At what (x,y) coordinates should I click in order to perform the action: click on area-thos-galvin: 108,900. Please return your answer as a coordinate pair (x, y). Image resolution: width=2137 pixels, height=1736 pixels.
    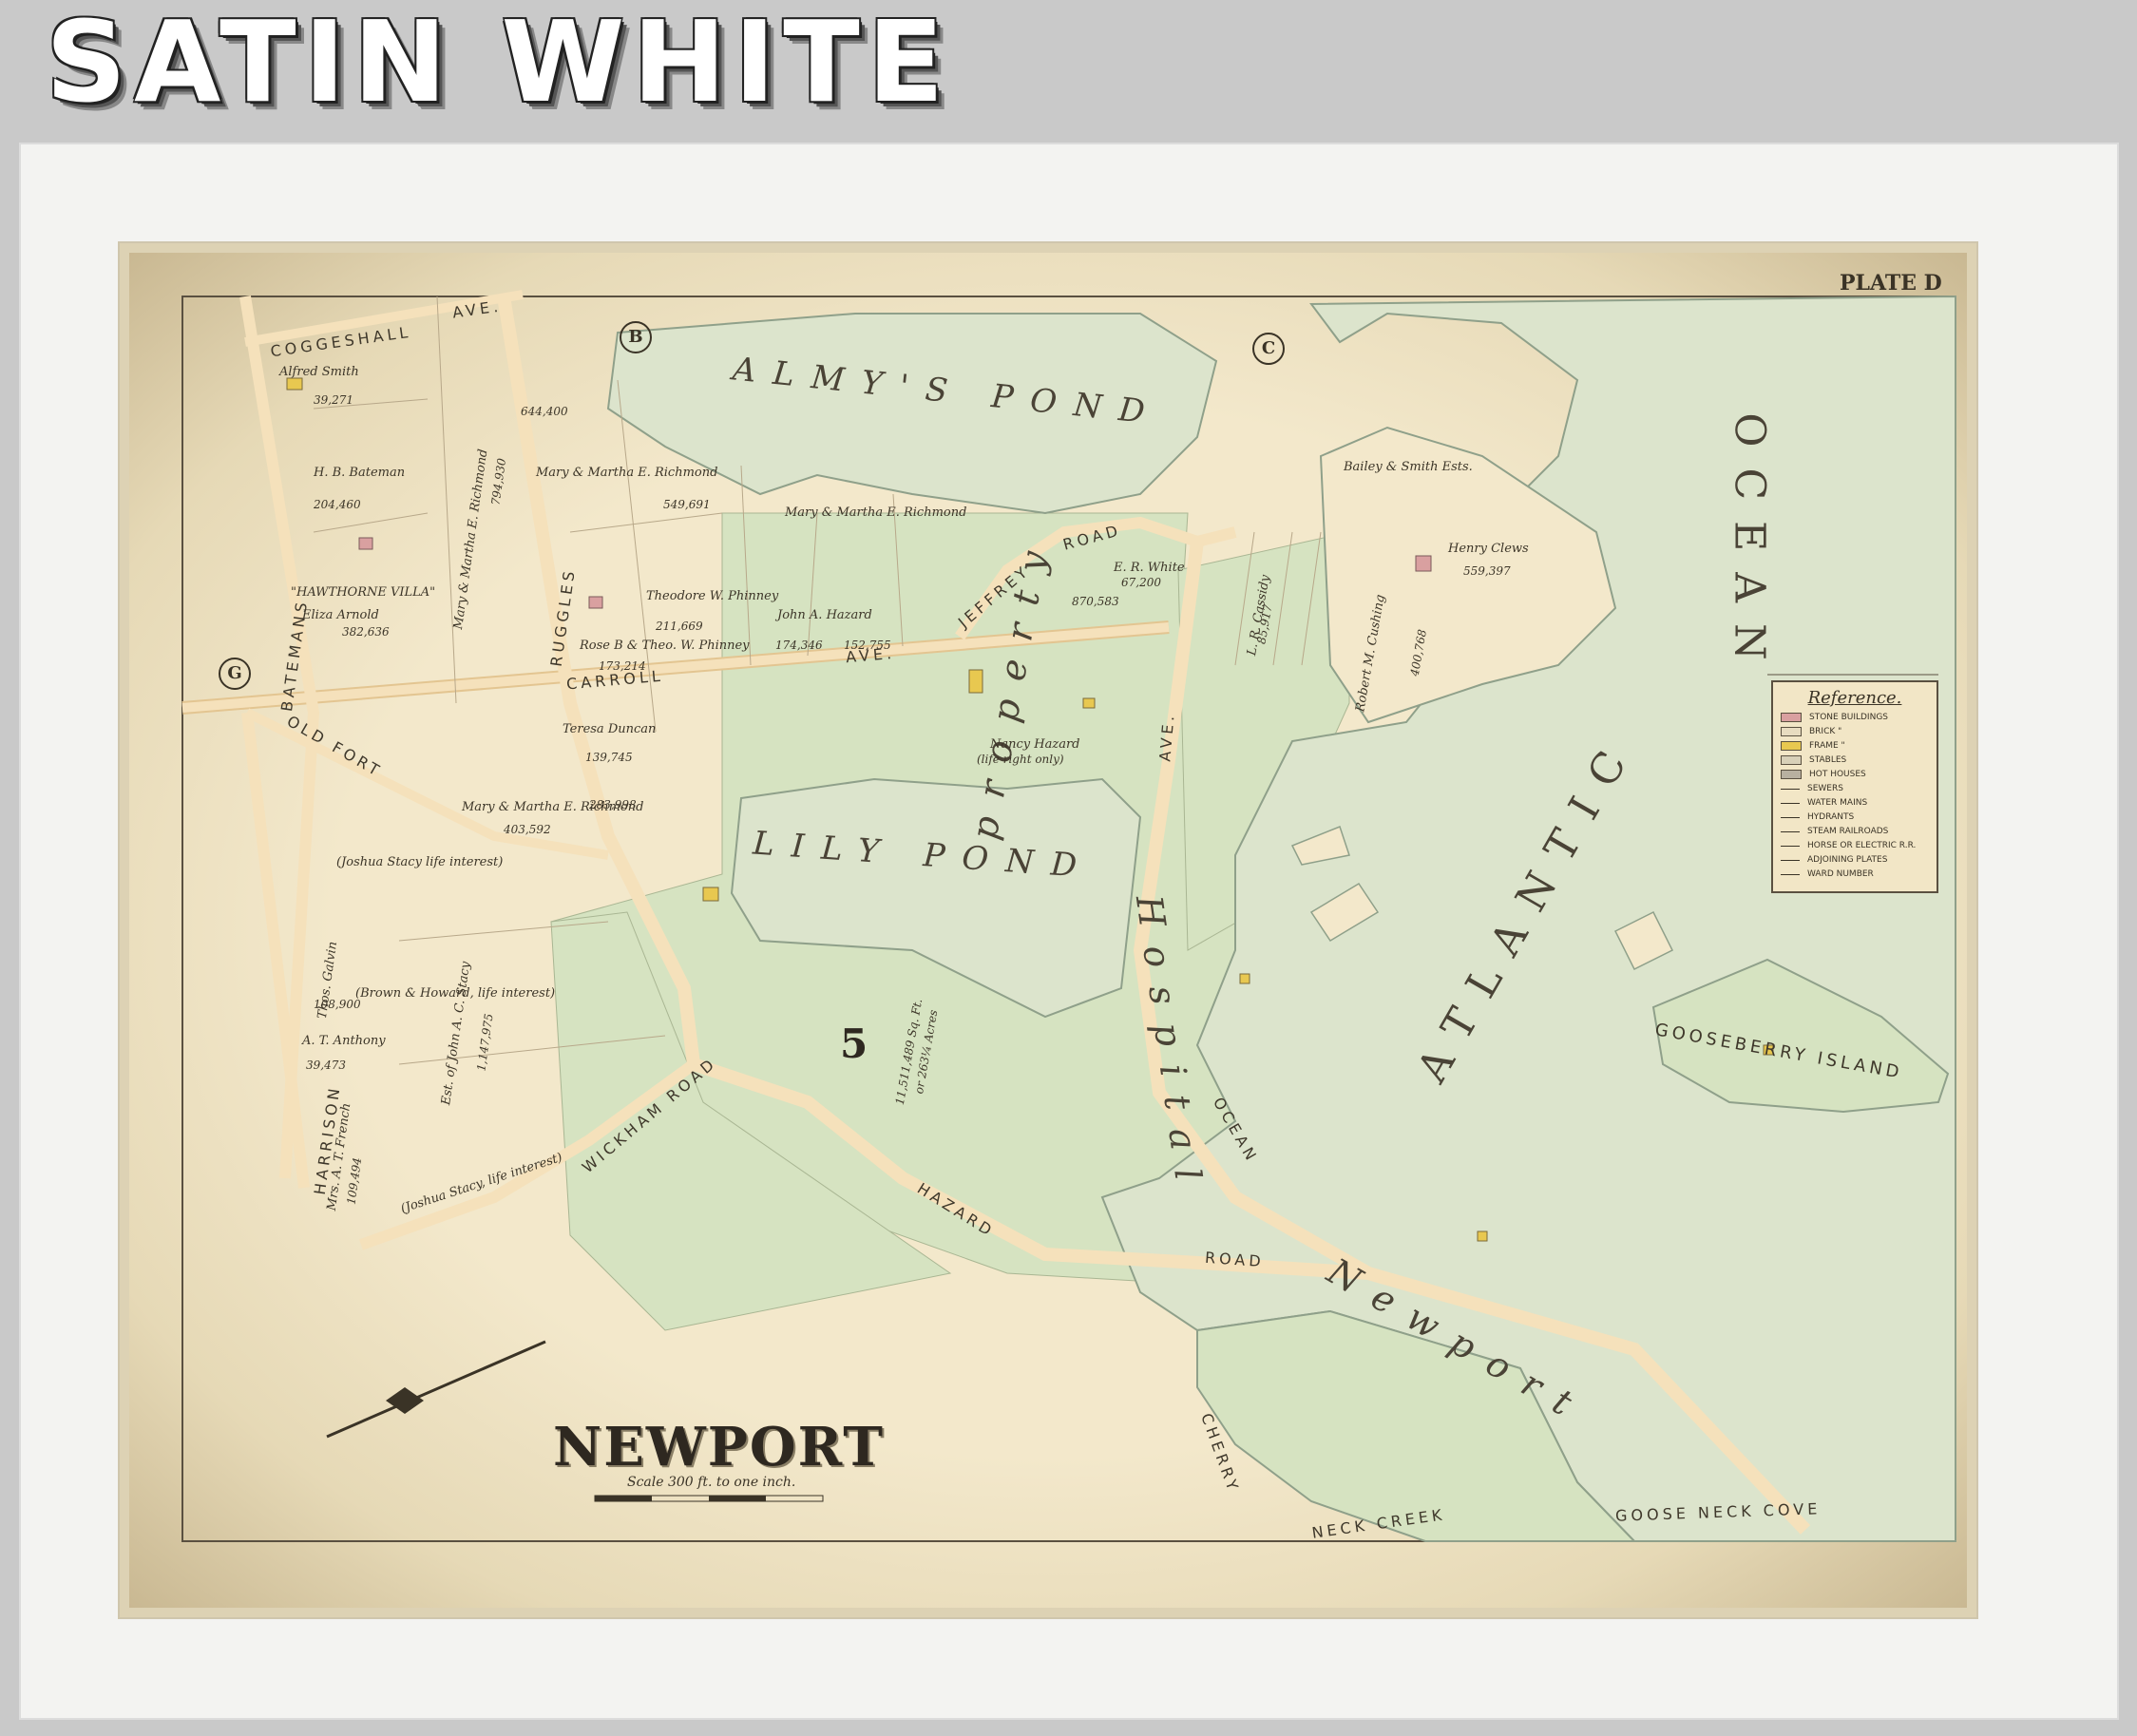
    Looking at the image, I should click on (338, 1004).